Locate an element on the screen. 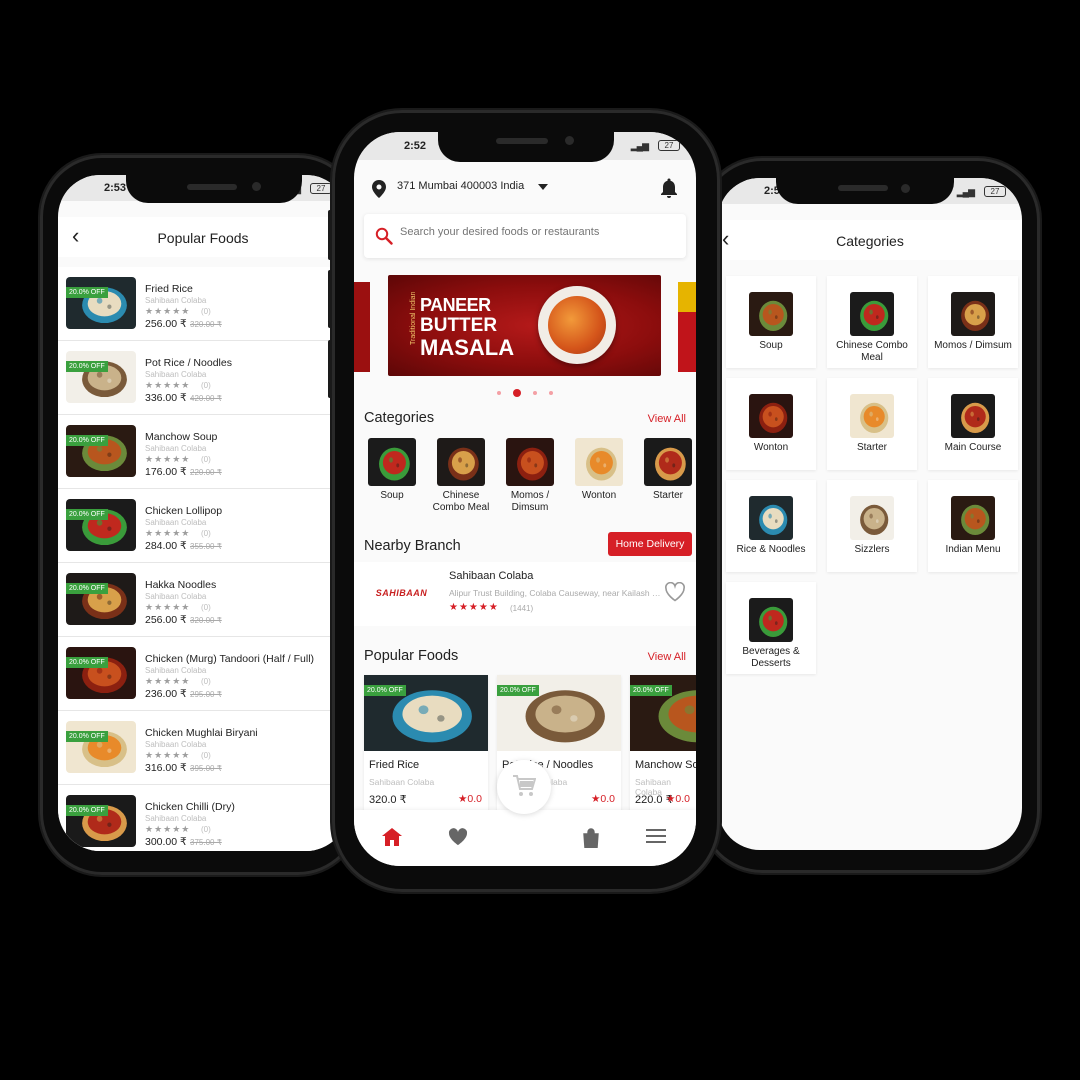 This screenshot has width=1080, height=1080. carousel-dot-active is located at coordinates (517, 392).